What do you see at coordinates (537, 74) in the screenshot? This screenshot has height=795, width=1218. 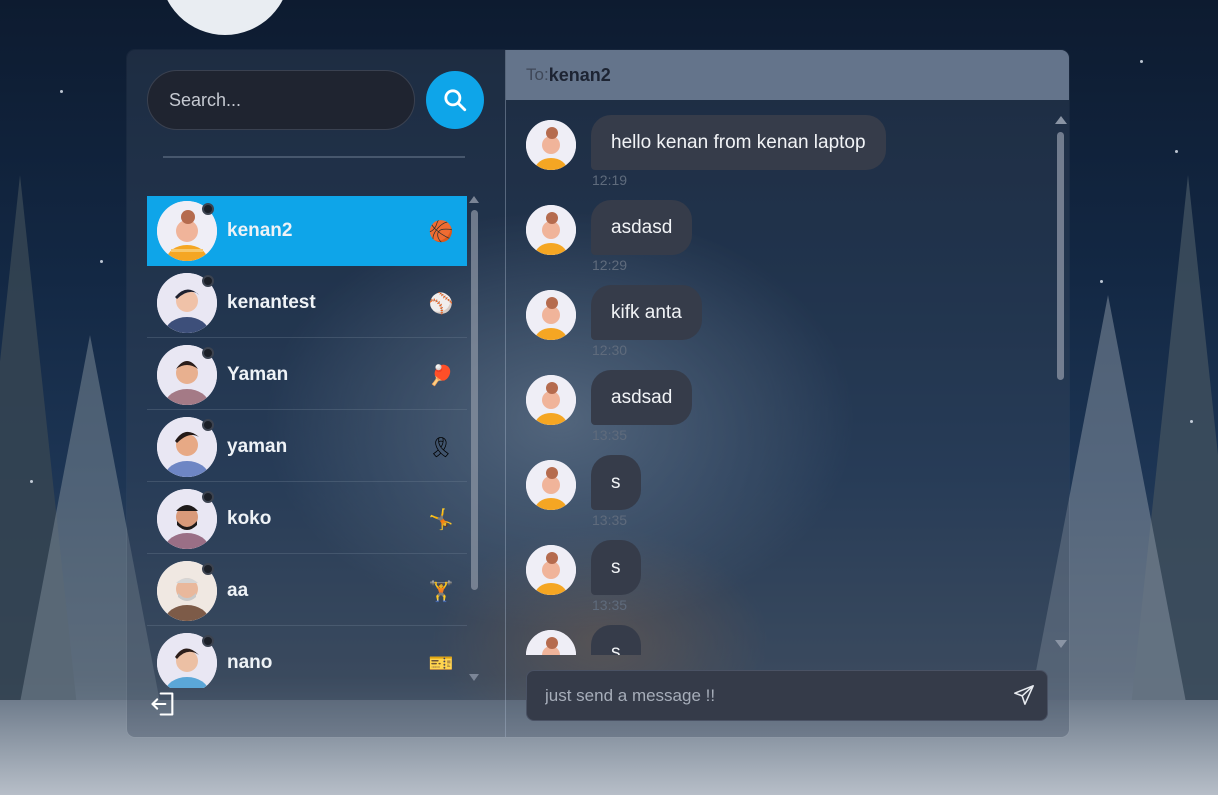 I see `to-label: To:` at bounding box center [537, 74].